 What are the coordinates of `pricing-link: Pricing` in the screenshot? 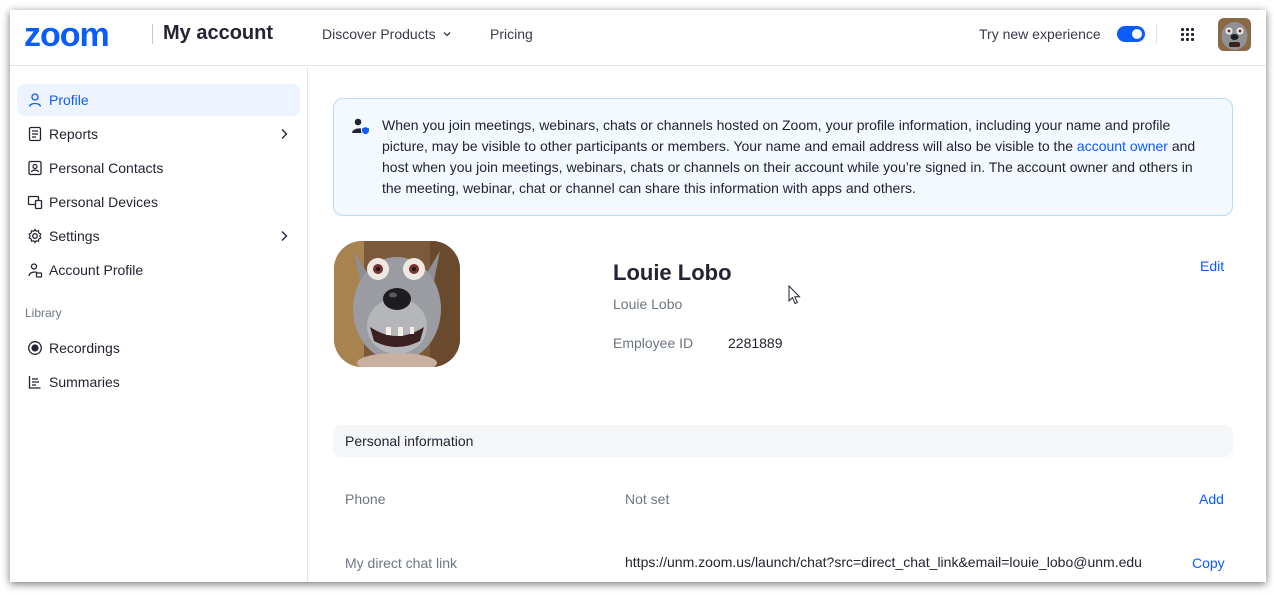 It's located at (511, 34).